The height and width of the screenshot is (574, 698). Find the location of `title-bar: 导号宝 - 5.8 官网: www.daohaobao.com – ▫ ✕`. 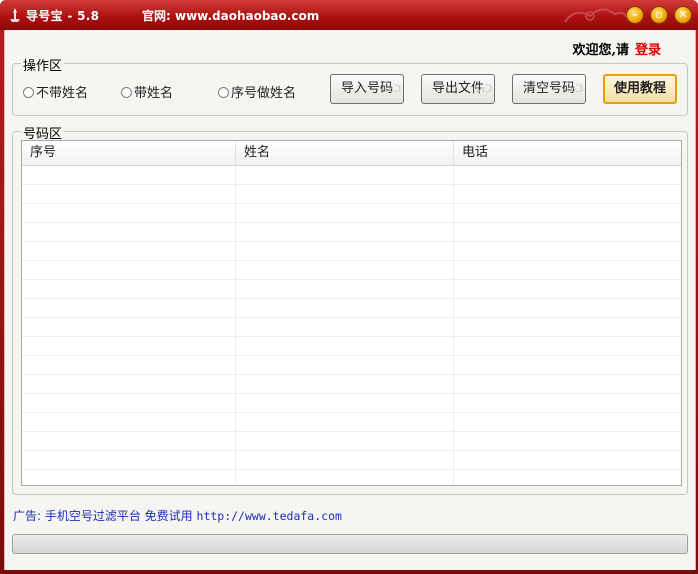

title-bar: 导号宝 - 5.8 官网: www.daohaobao.com – ▫ ✕ is located at coordinates (349, 15).